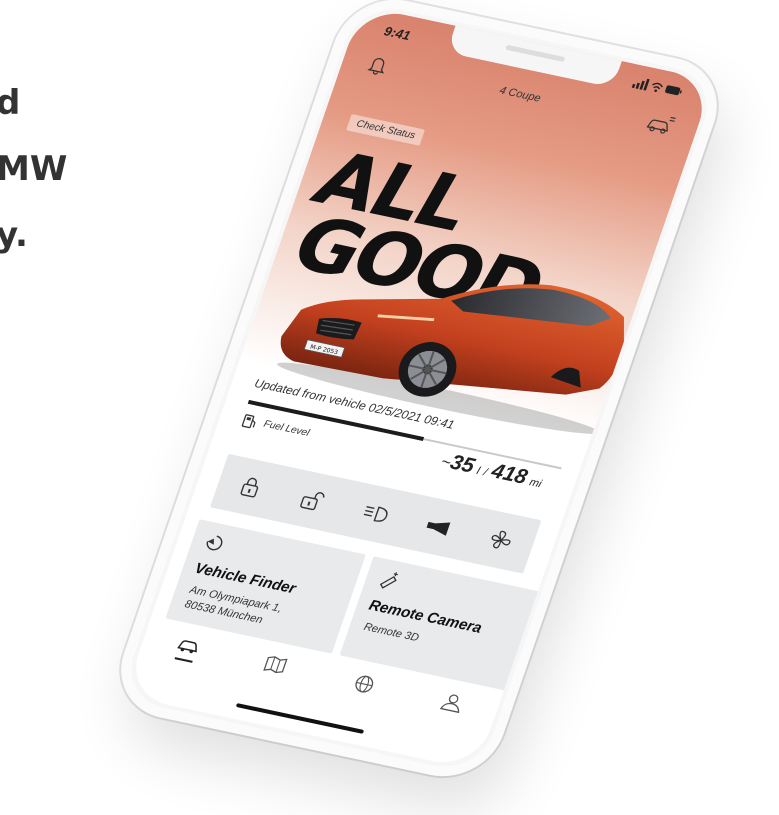 The height and width of the screenshot is (815, 779). I want to click on tab-vehicle, so click(185, 653).